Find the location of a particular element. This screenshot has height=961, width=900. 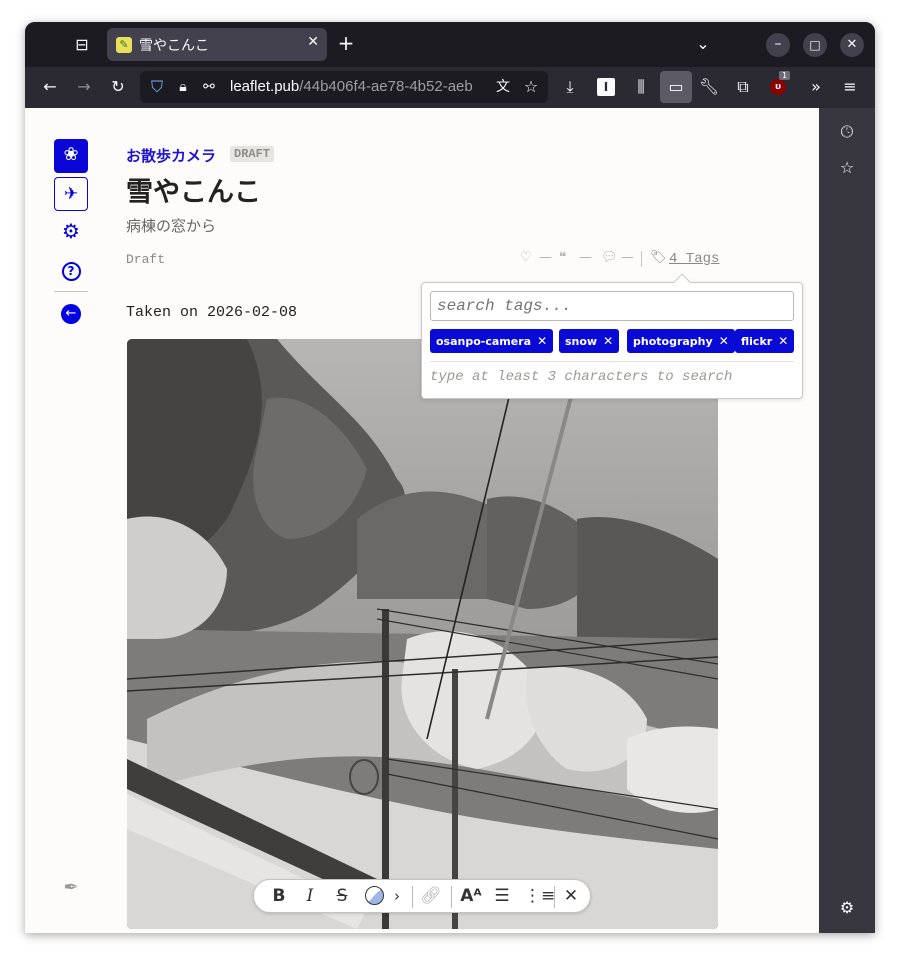

new-tab-icon: + is located at coordinates (346, 43).